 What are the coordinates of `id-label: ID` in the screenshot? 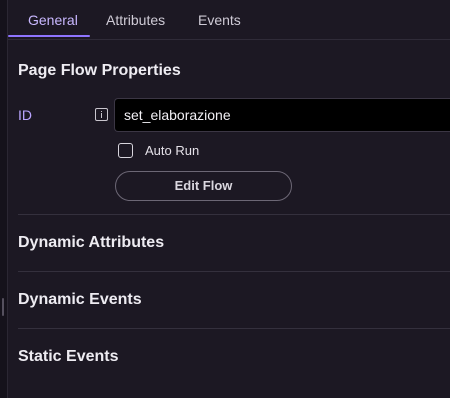 It's located at (25, 115).